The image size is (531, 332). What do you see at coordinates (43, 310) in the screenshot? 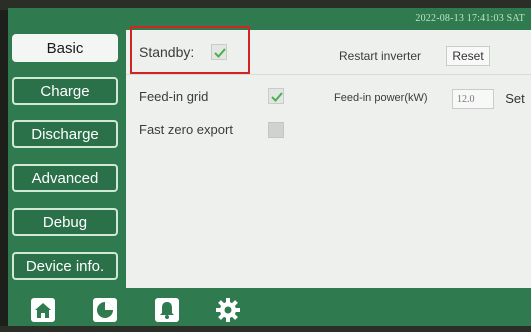
I see `home-icon` at bounding box center [43, 310].